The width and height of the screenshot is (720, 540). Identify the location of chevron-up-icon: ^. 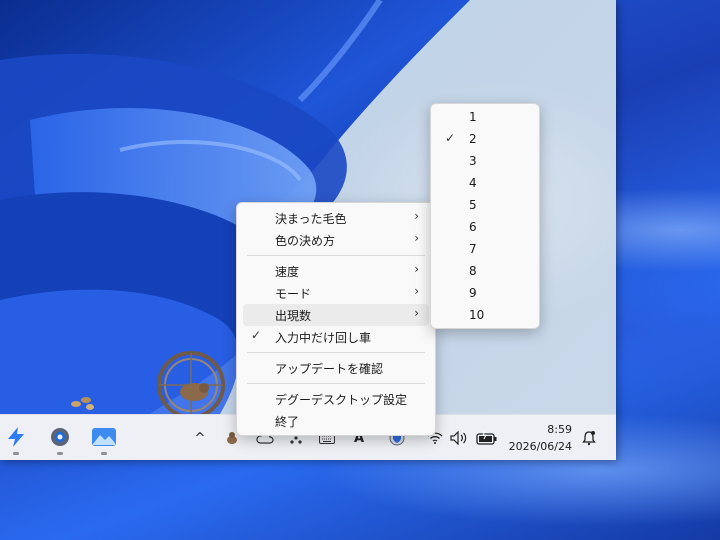
(200, 438).